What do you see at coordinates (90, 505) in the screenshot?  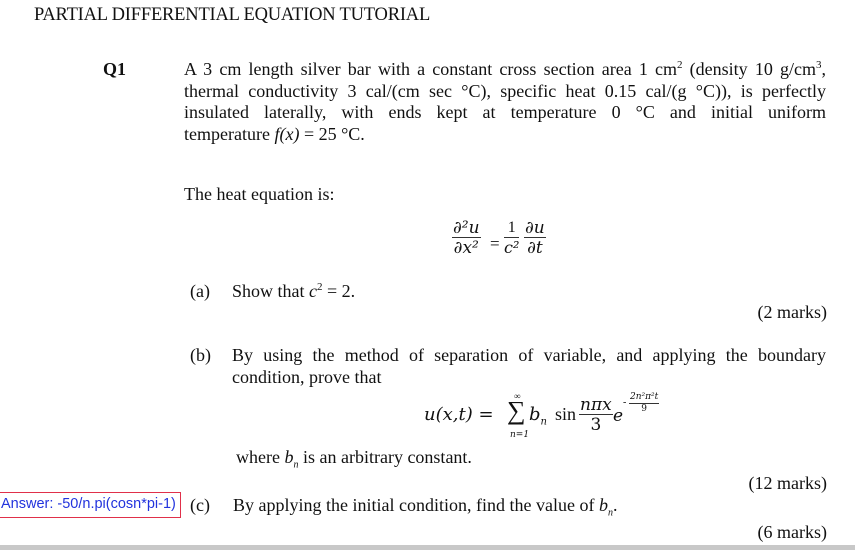 I see `answer-annotation: Answer: -50/n.pi(cosn*pi-1)` at bounding box center [90, 505].